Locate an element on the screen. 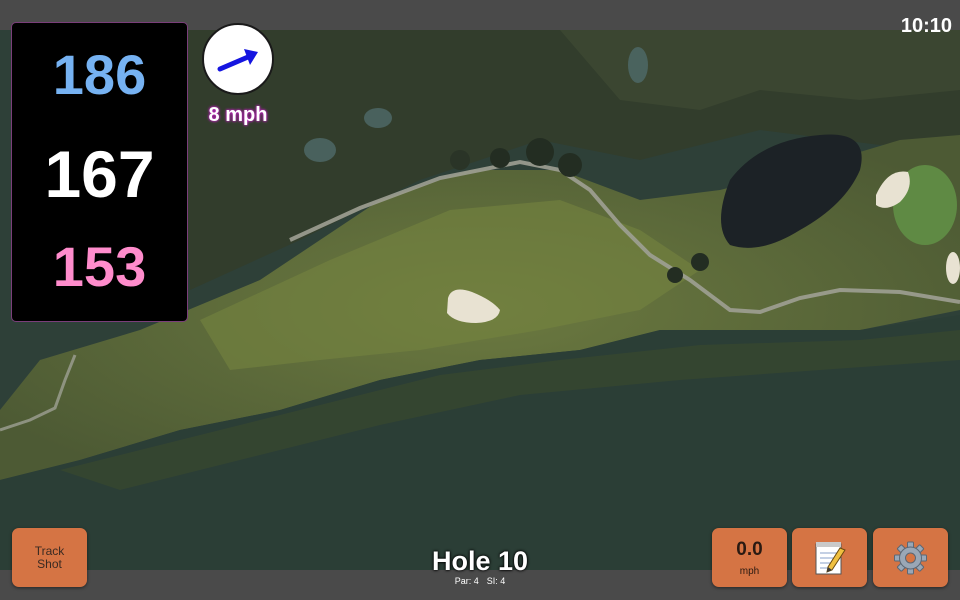 The image size is (960, 600). track-shot-button: Track Shot is located at coordinates (49, 557).